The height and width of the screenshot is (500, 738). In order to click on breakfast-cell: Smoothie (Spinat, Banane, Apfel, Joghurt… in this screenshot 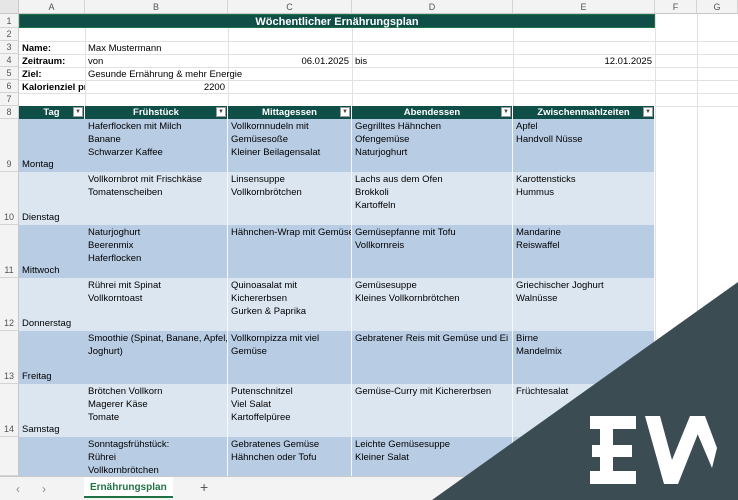, I will do `click(156, 357)`.